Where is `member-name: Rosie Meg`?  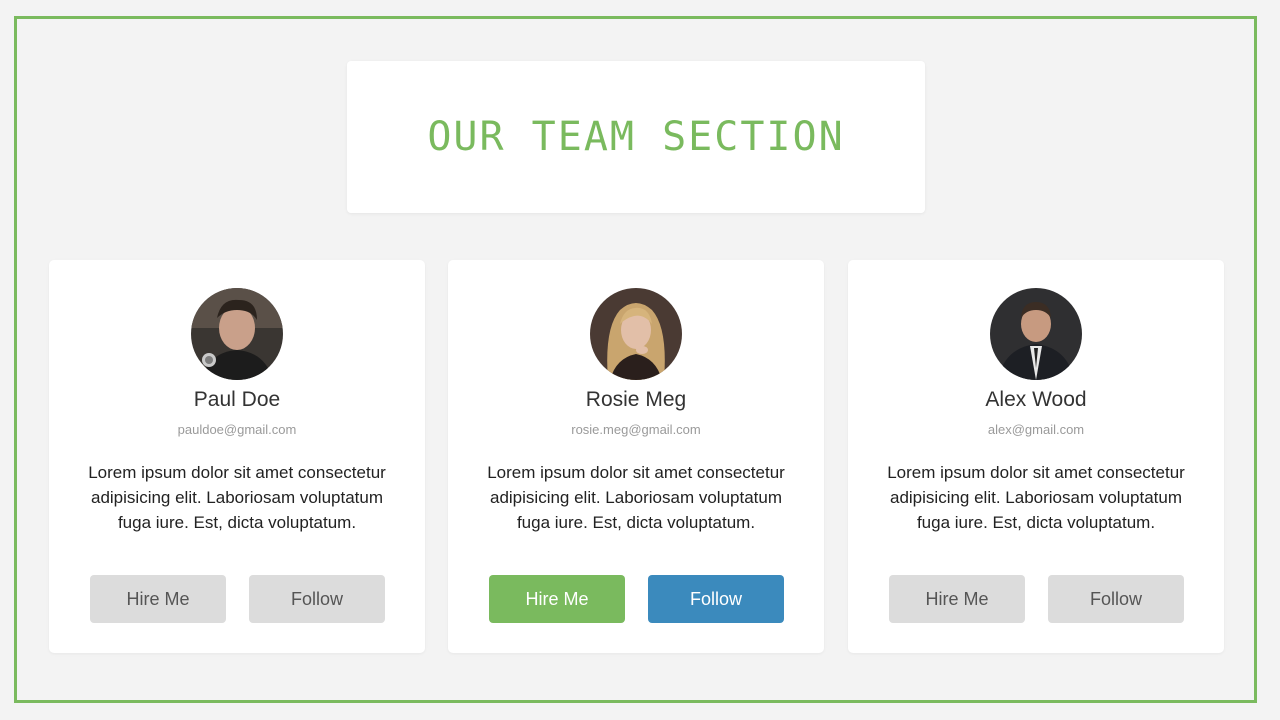 member-name: Rosie Meg is located at coordinates (636, 399).